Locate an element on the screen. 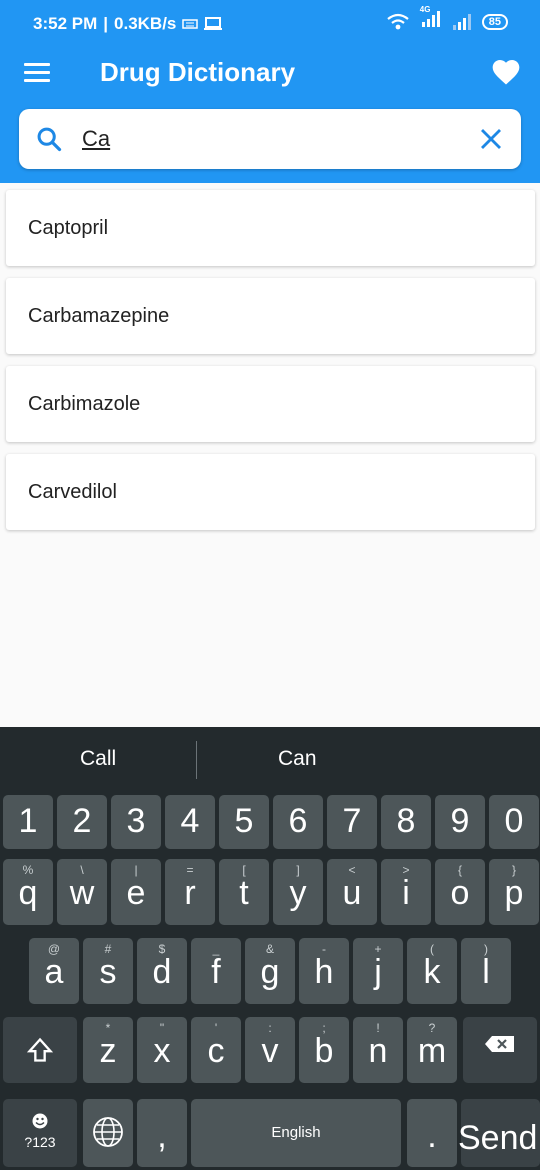  key-9: 9 is located at coordinates (460, 822).